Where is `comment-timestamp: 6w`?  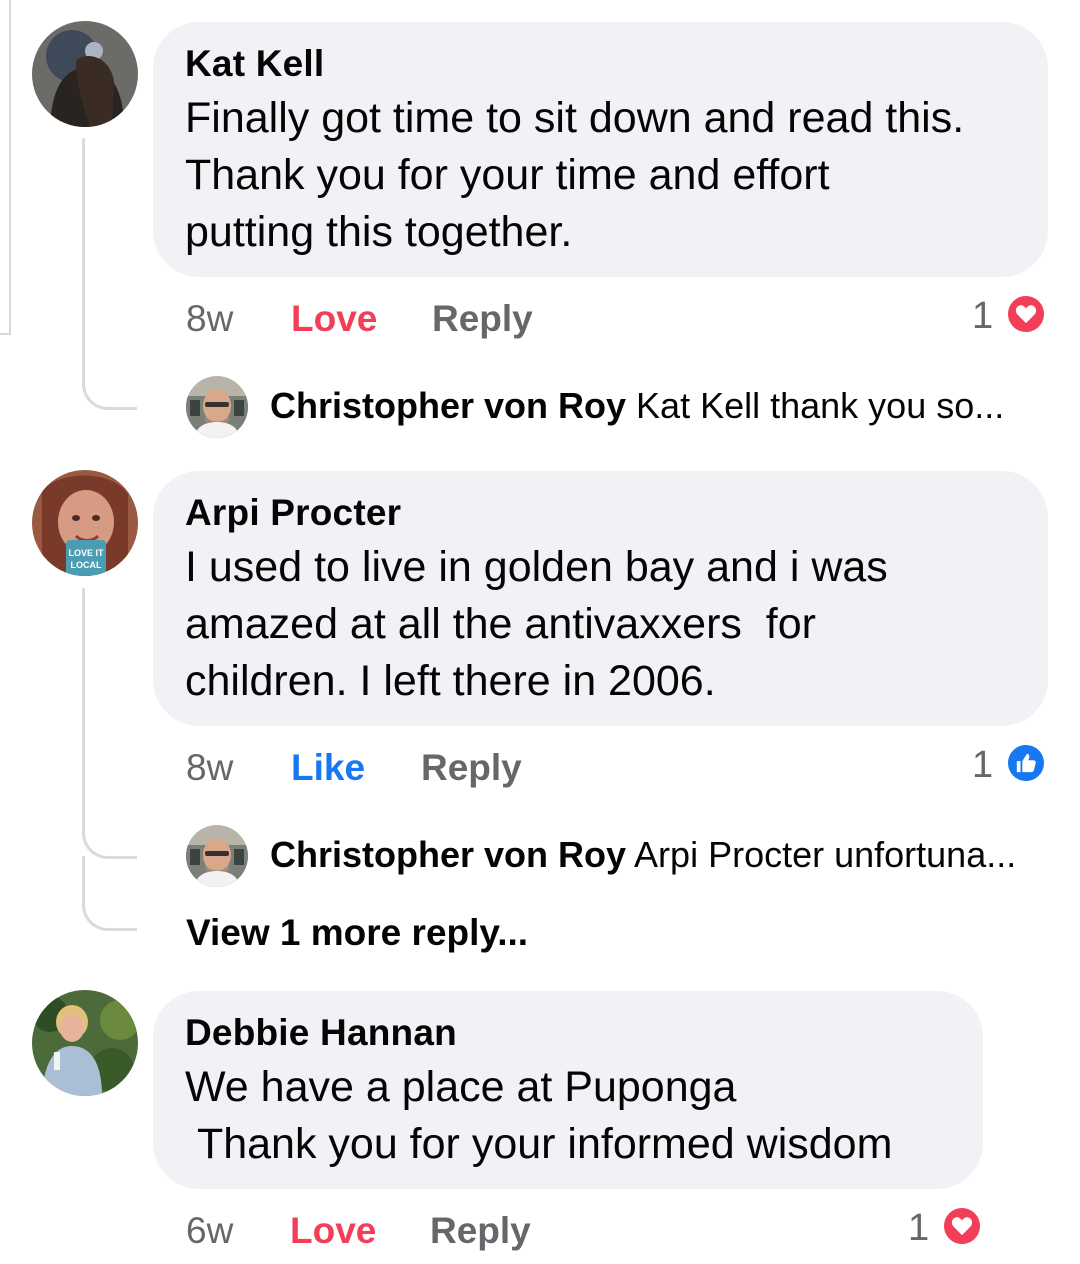 comment-timestamp: 6w is located at coordinates (209, 1231).